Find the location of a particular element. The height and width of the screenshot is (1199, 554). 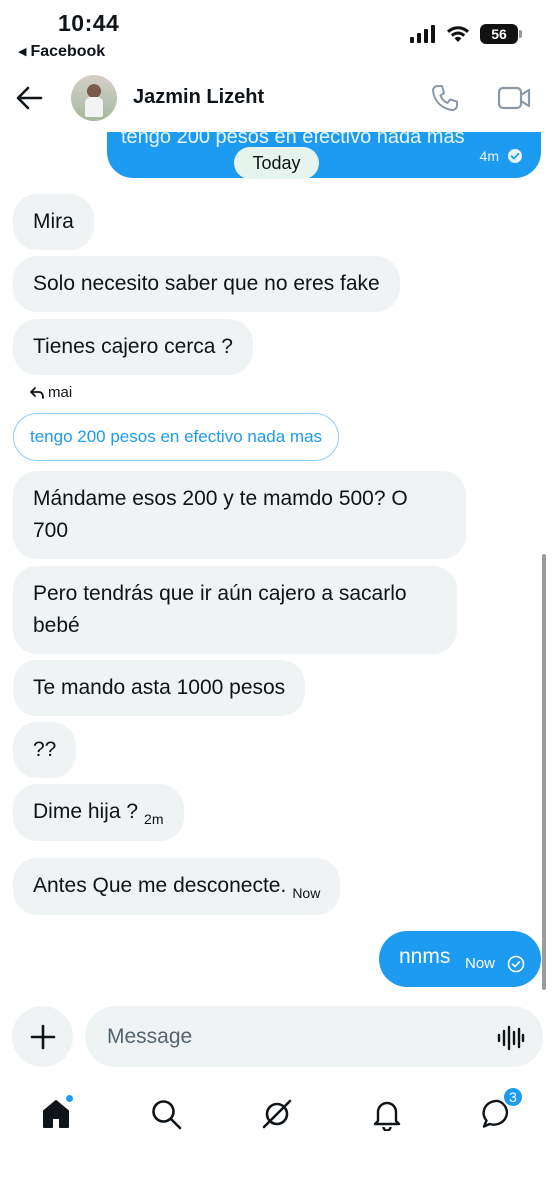

conversation-header: Jazmin Lizeht is located at coordinates (277, 99).